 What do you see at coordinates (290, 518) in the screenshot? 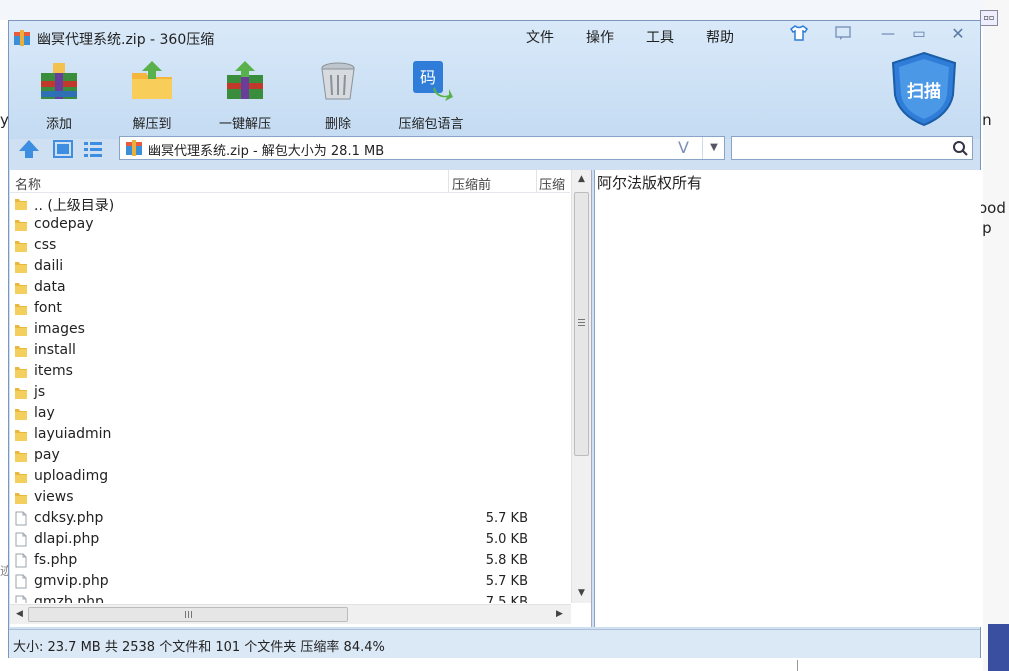
I see `list-item: cdksy.php 5.7 KB` at bounding box center [290, 518].